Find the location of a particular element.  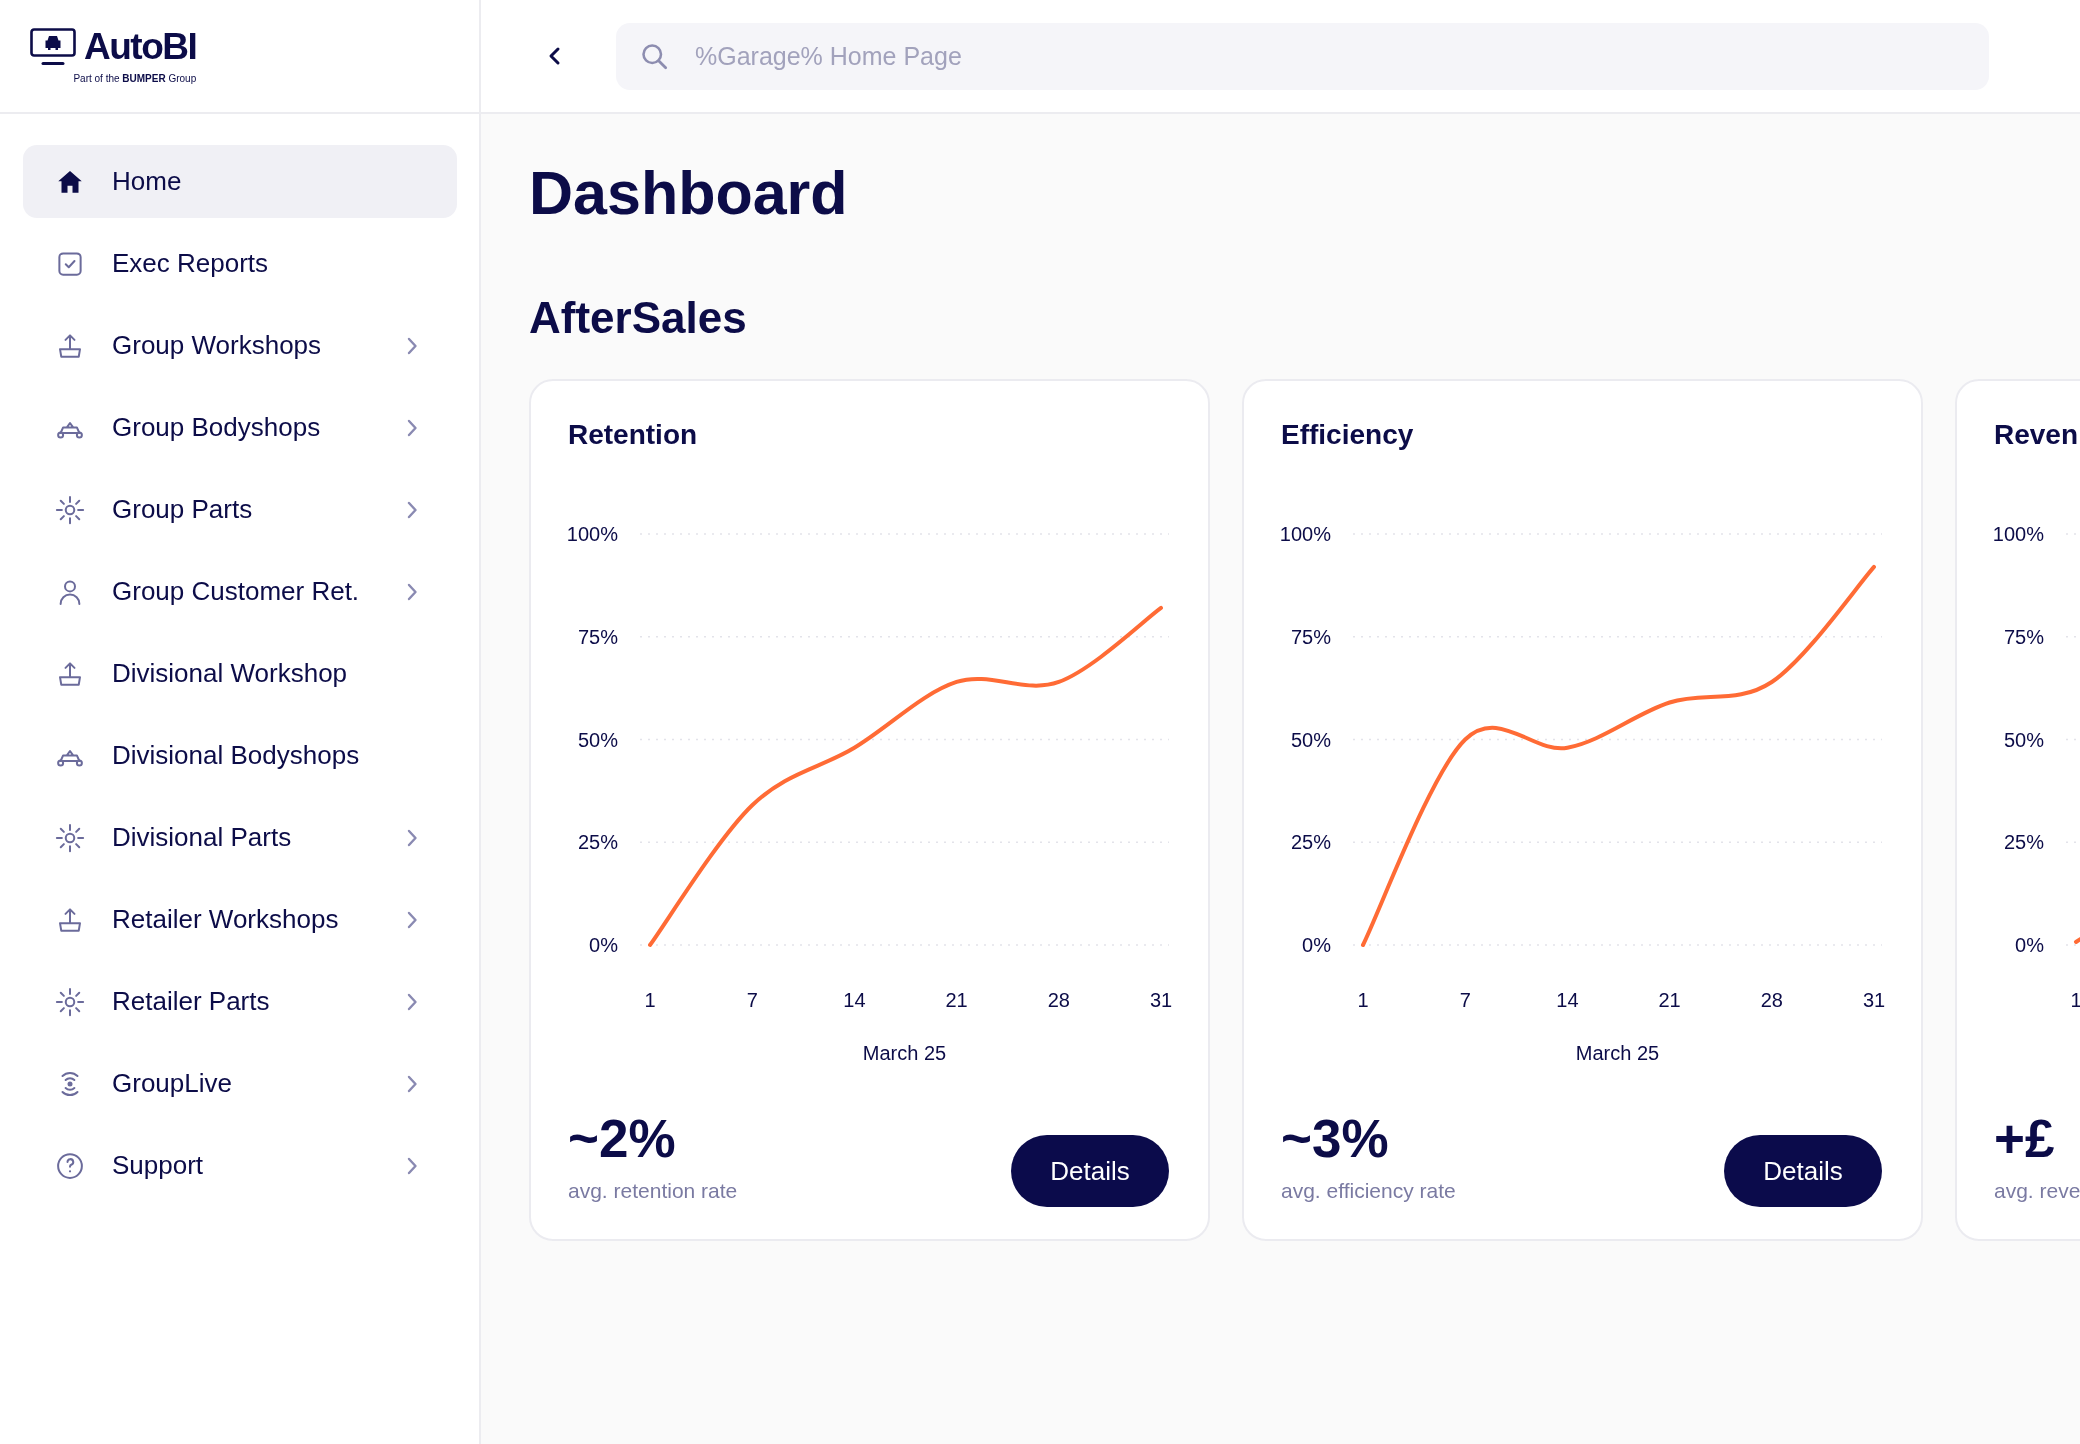

sidebar-item: Group Parts is located at coordinates (240, 509).